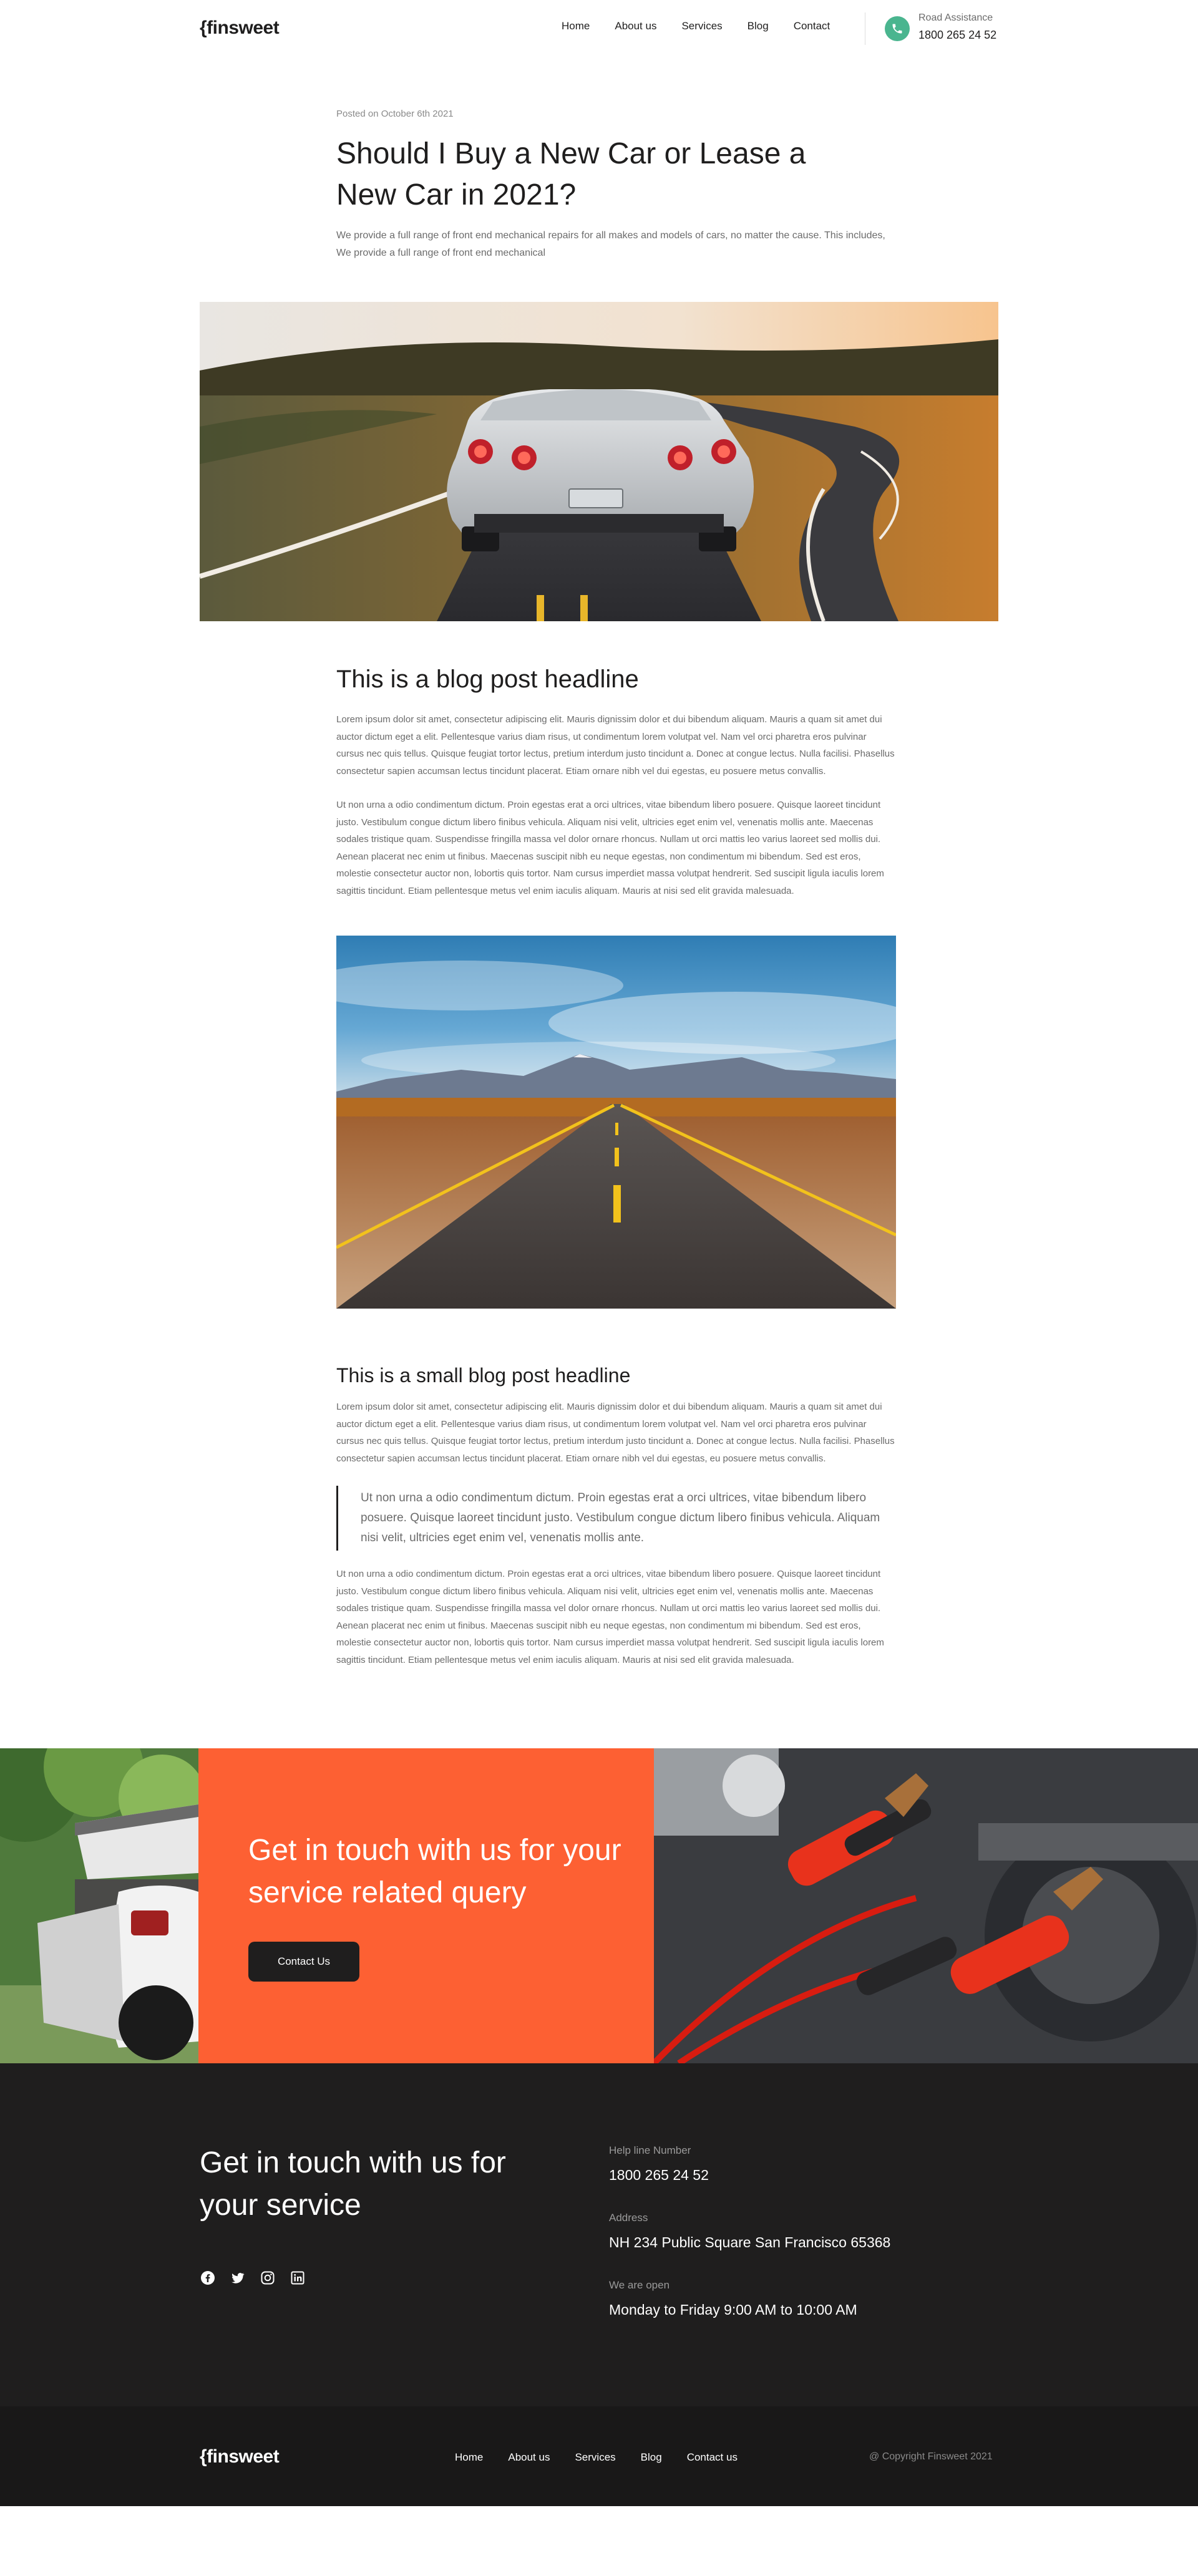 The height and width of the screenshot is (2576, 1198). What do you see at coordinates (635, 26) in the screenshot?
I see `nav-about-us: About us` at bounding box center [635, 26].